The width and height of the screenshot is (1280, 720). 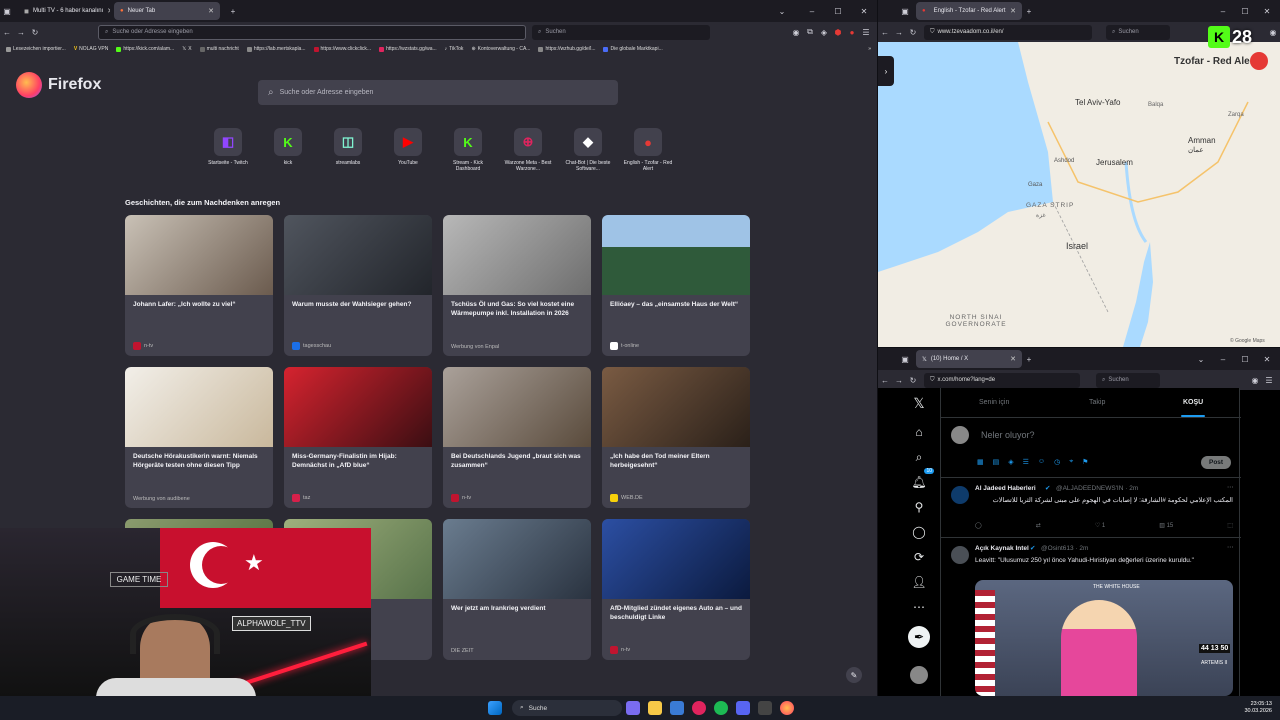 I want to click on shortcut-tile: ◧ Startseite - Twitch, so click(x=228, y=147).